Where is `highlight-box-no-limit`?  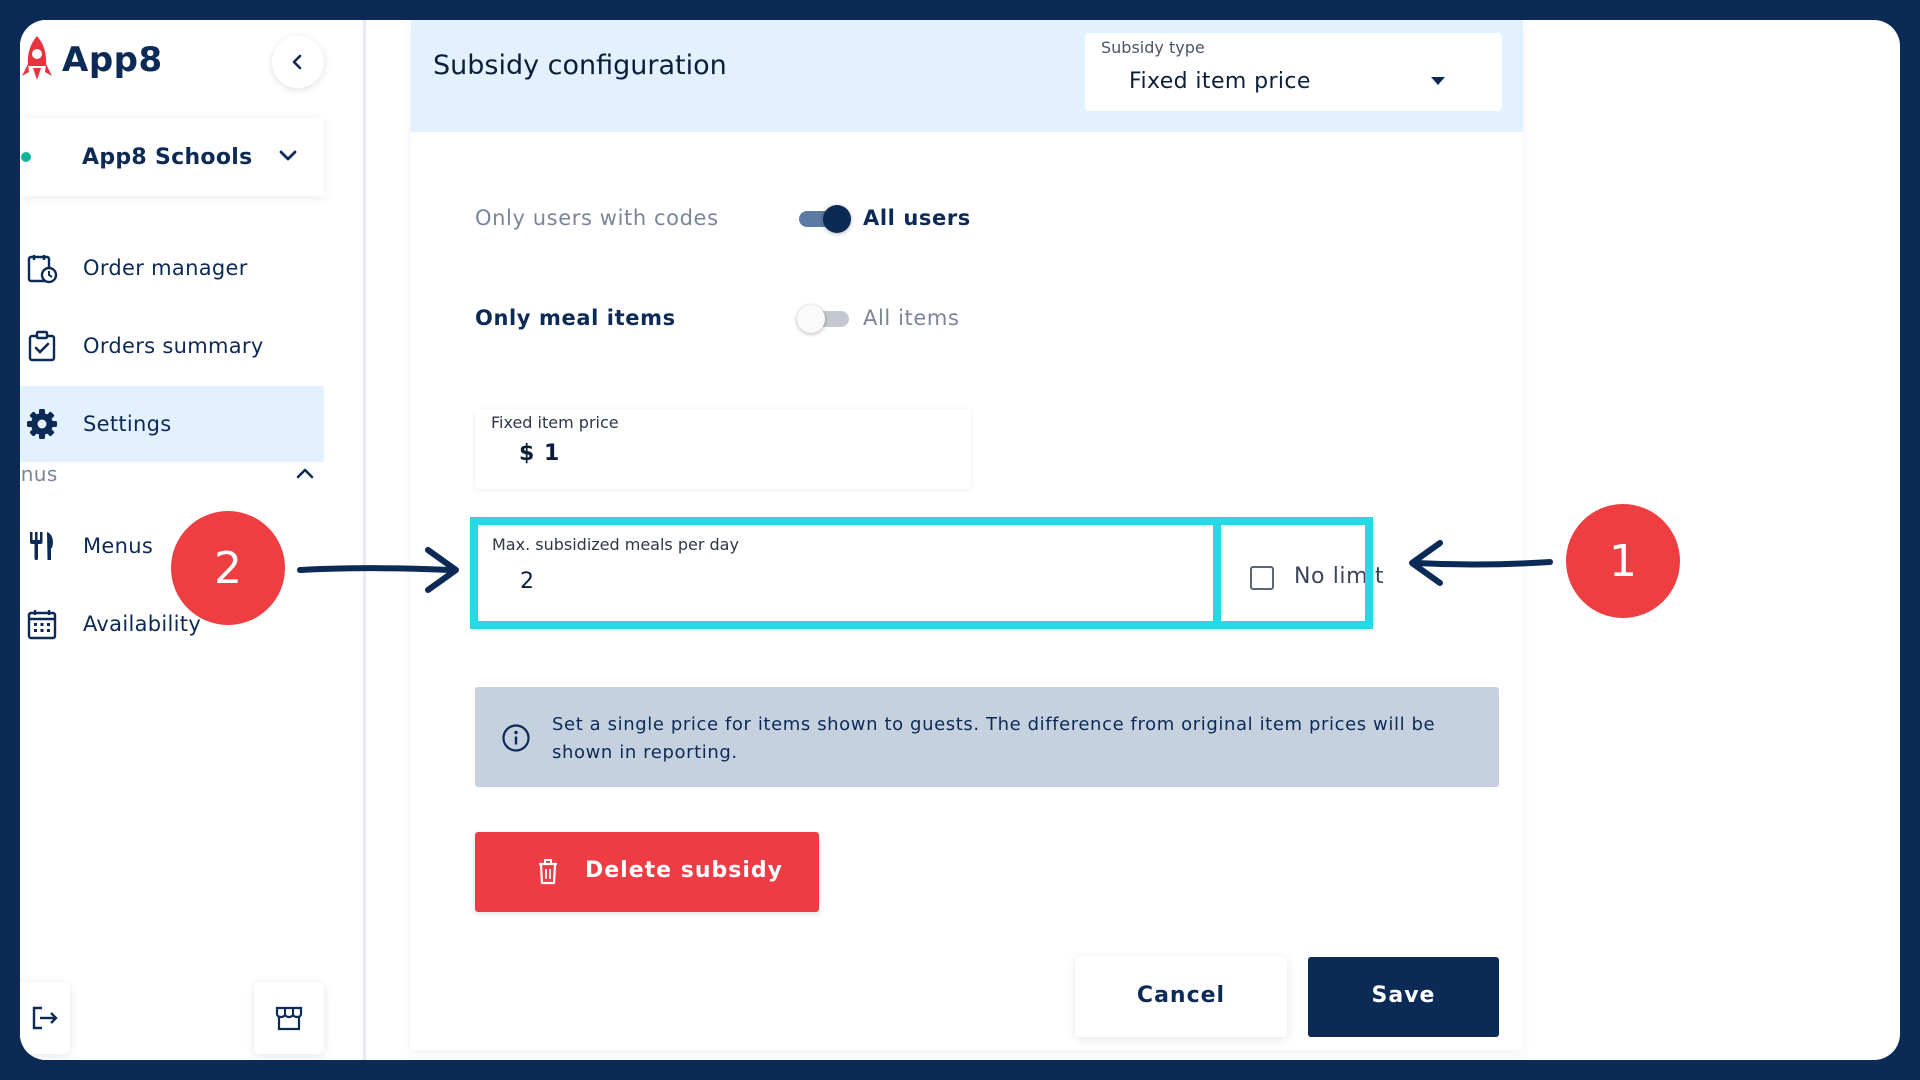
highlight-box-no-limit is located at coordinates (1293, 573).